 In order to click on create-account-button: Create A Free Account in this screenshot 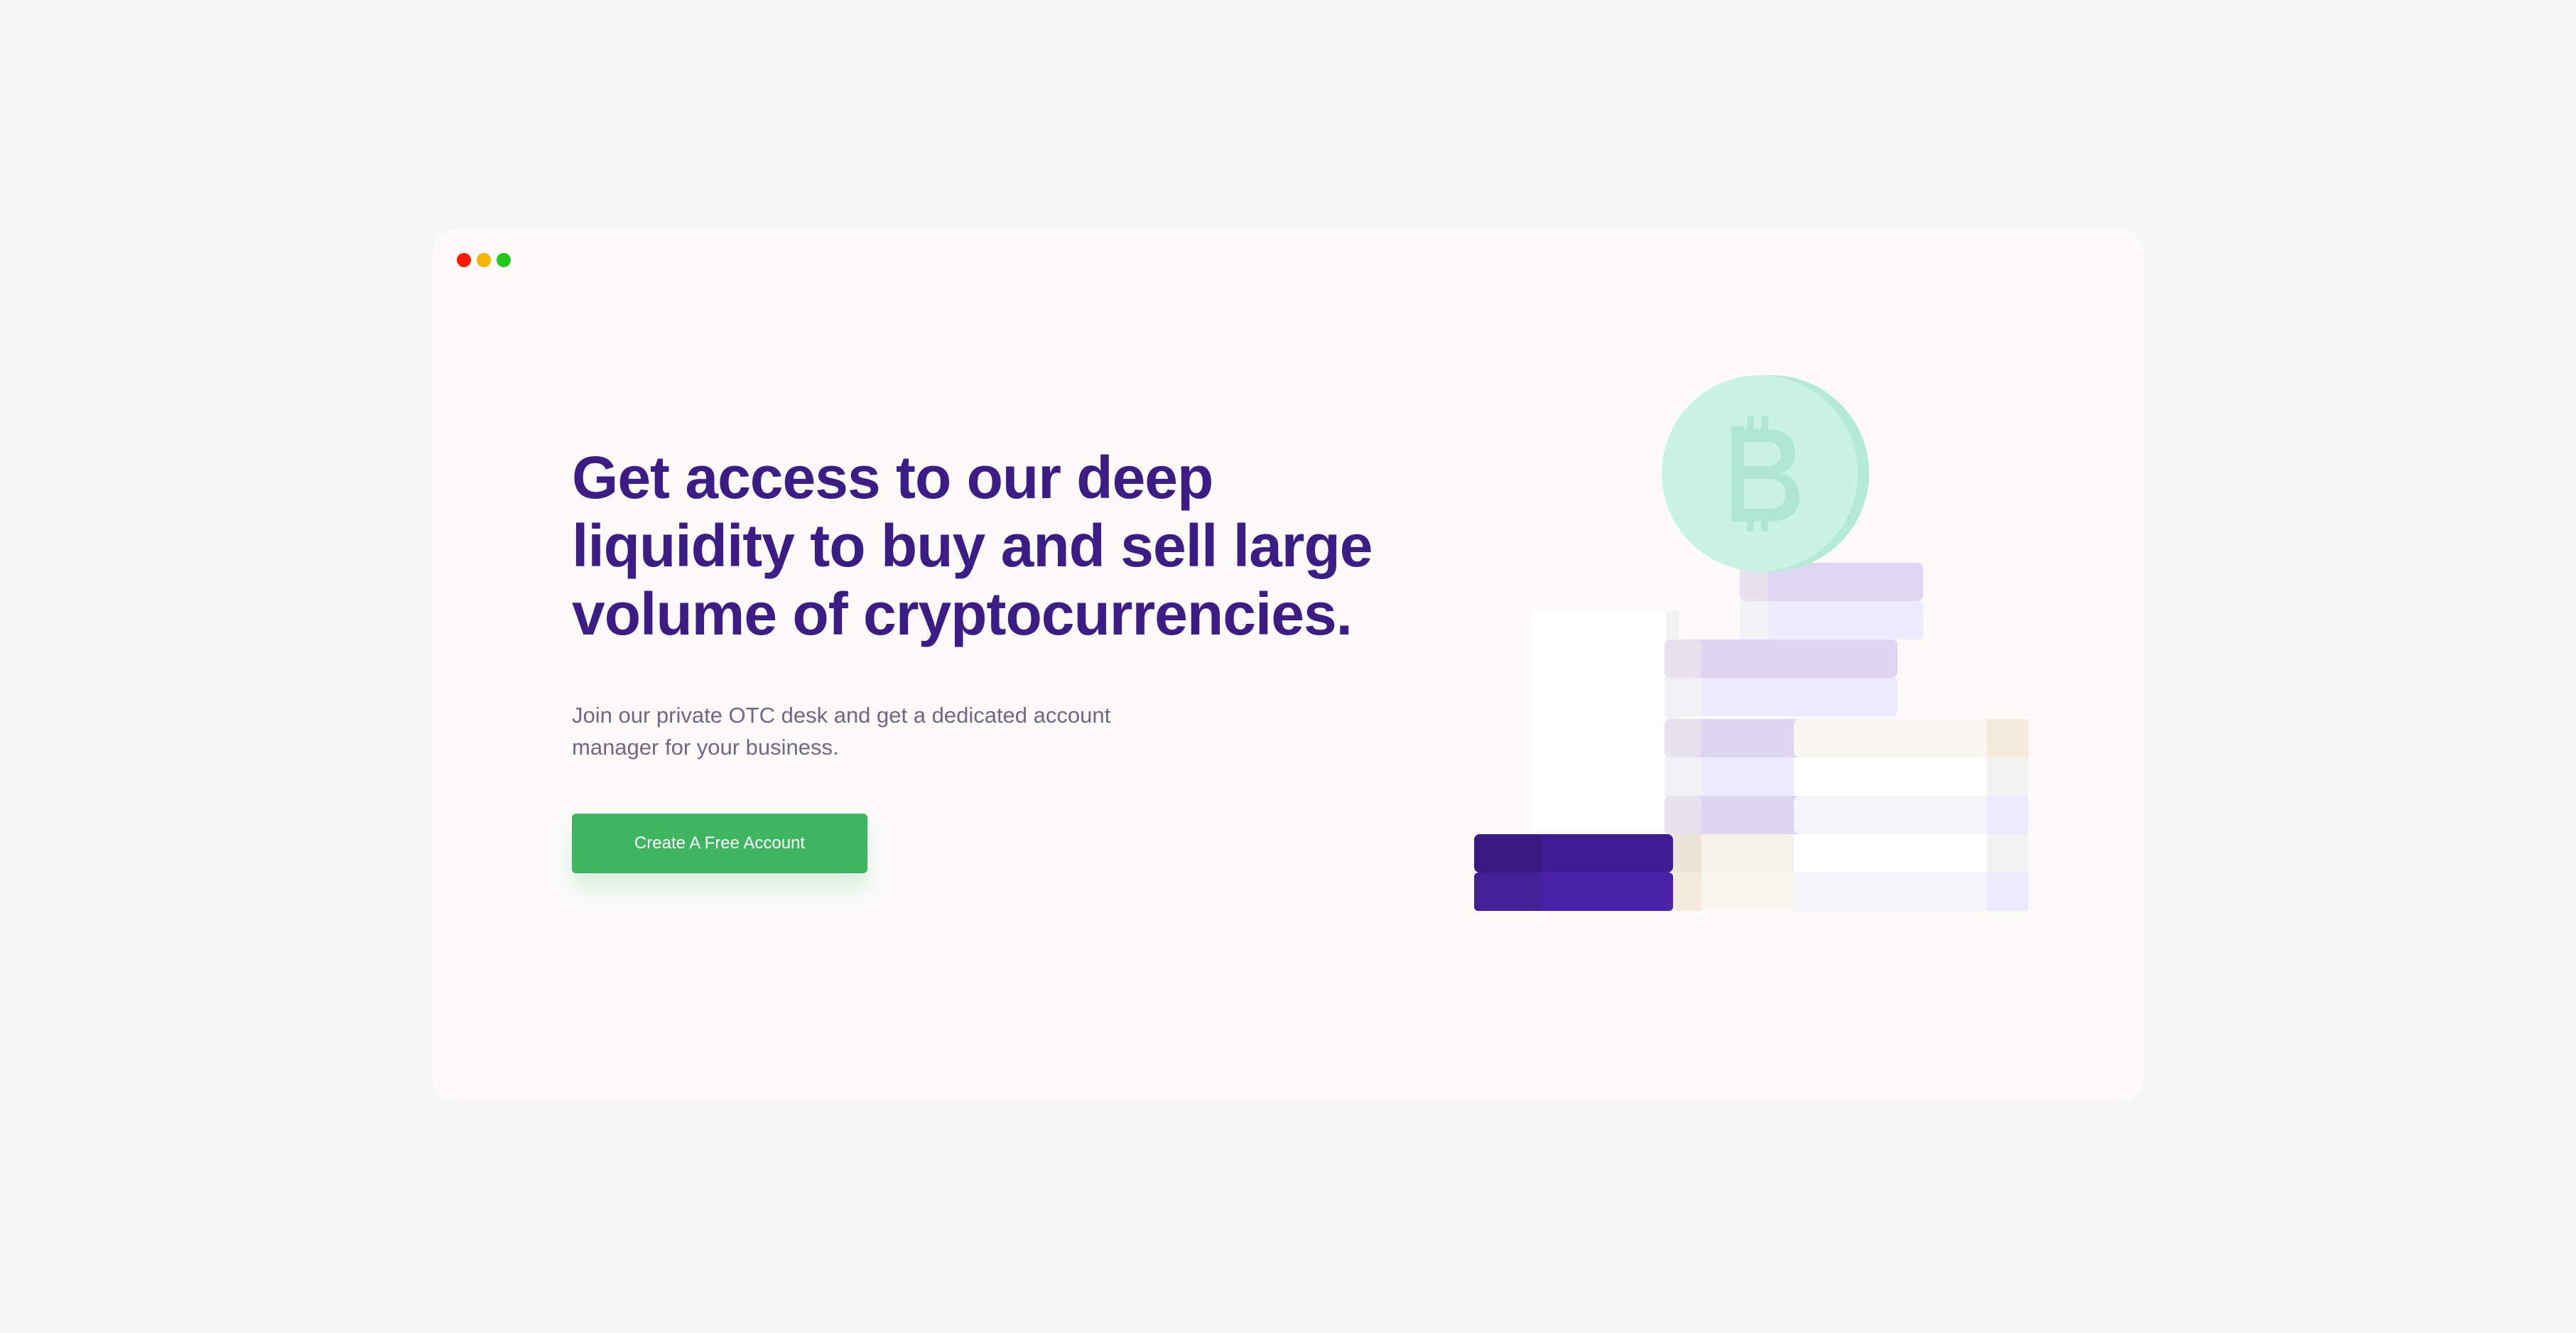, I will do `click(719, 843)`.